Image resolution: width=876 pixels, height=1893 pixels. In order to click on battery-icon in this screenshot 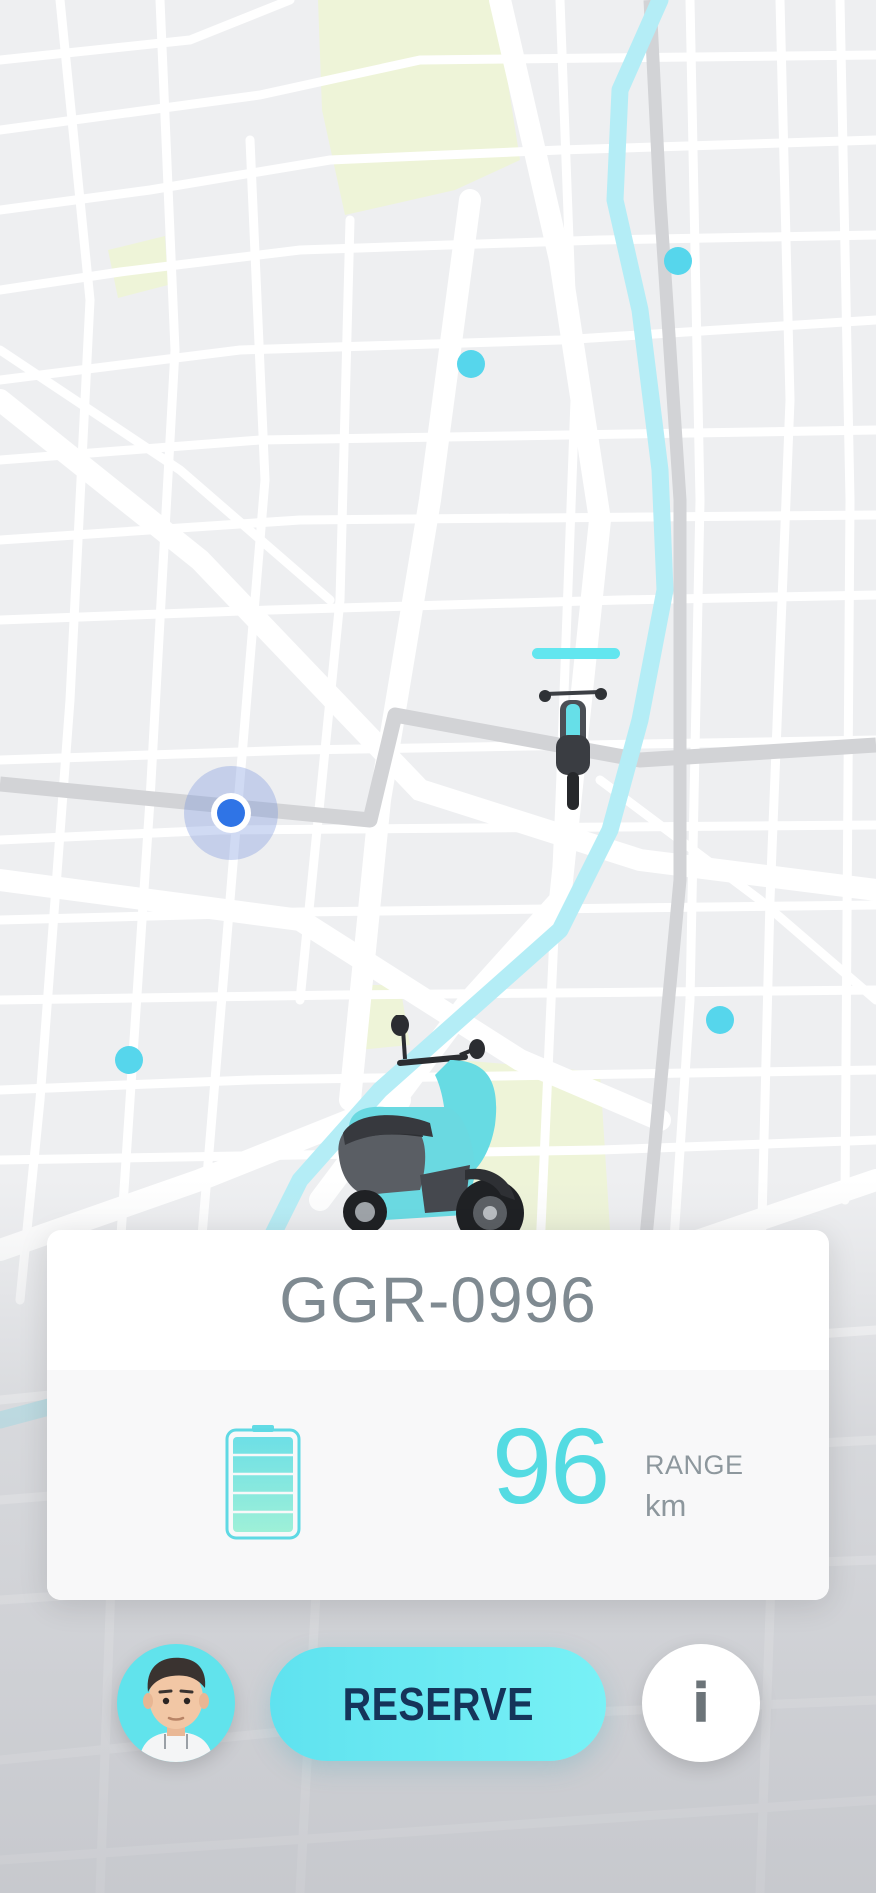, I will do `click(263, 1482)`.